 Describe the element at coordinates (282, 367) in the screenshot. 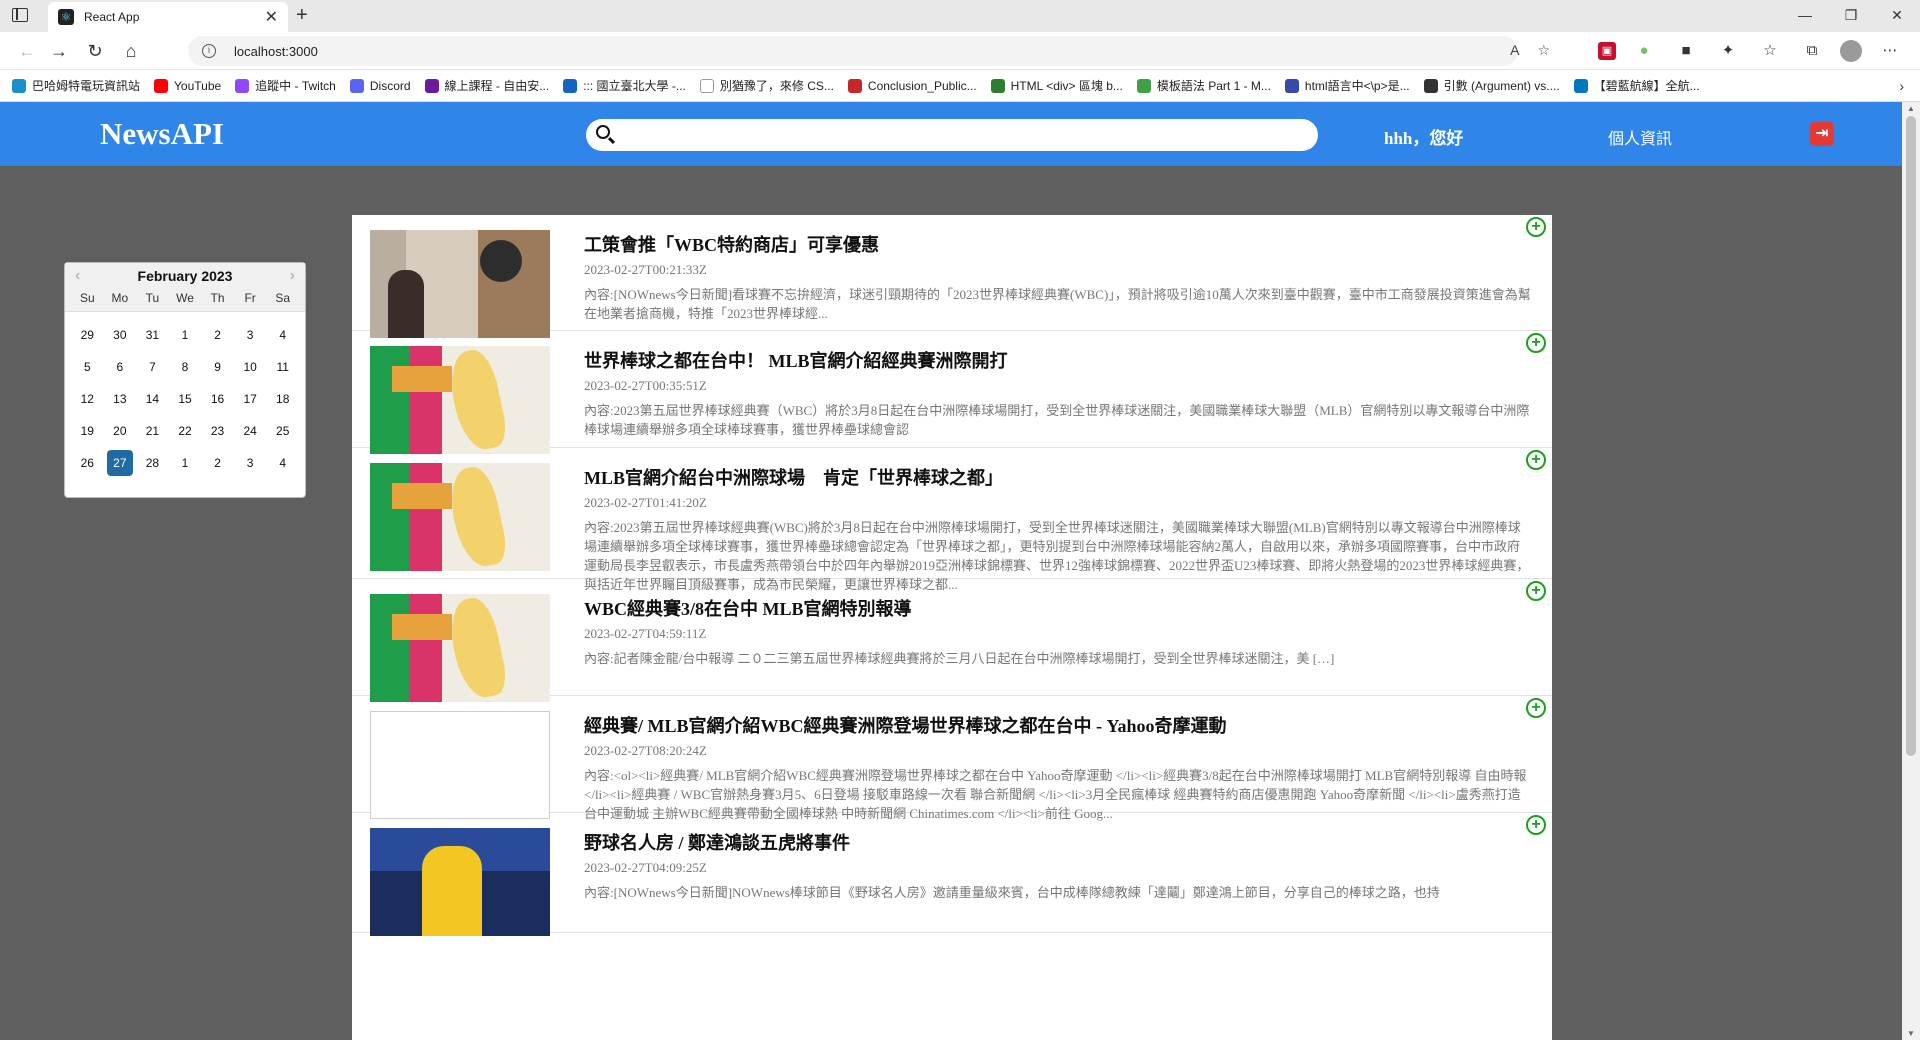

I see `calendar-day: 11` at that location.